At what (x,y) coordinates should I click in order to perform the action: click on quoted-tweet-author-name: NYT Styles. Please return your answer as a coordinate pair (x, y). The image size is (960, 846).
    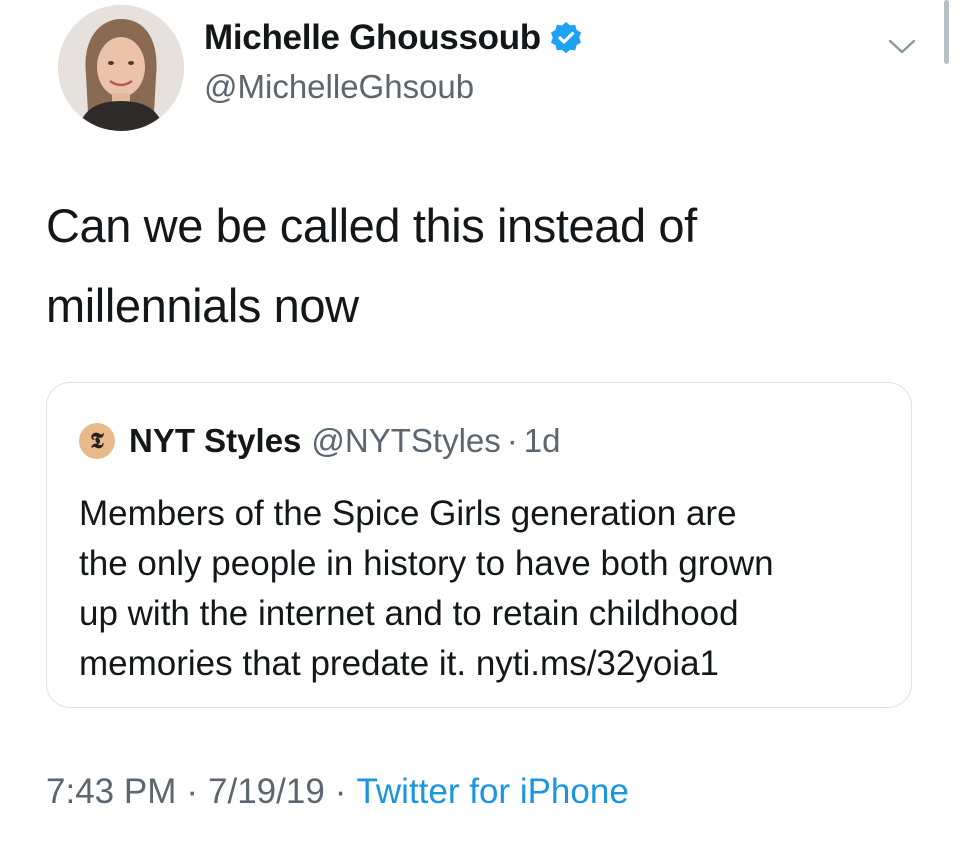
    Looking at the image, I should click on (215, 440).